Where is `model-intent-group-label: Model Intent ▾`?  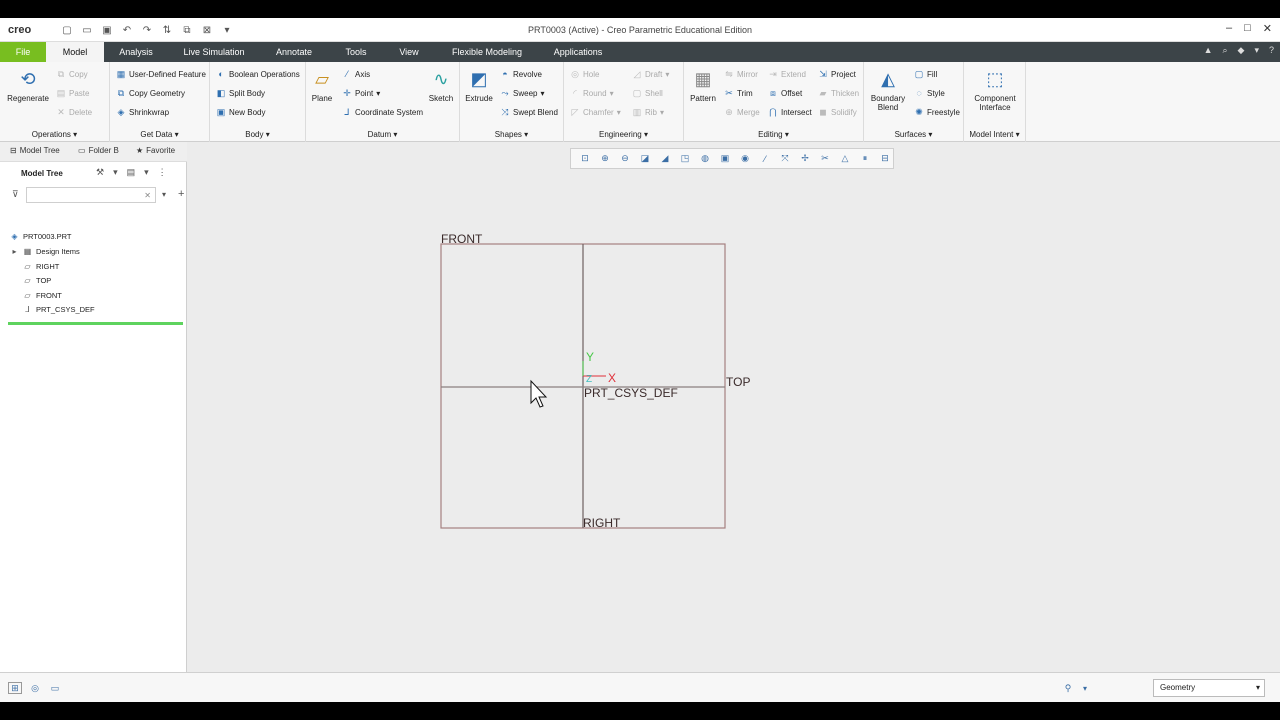 model-intent-group-label: Model Intent ▾ is located at coordinates (994, 134).